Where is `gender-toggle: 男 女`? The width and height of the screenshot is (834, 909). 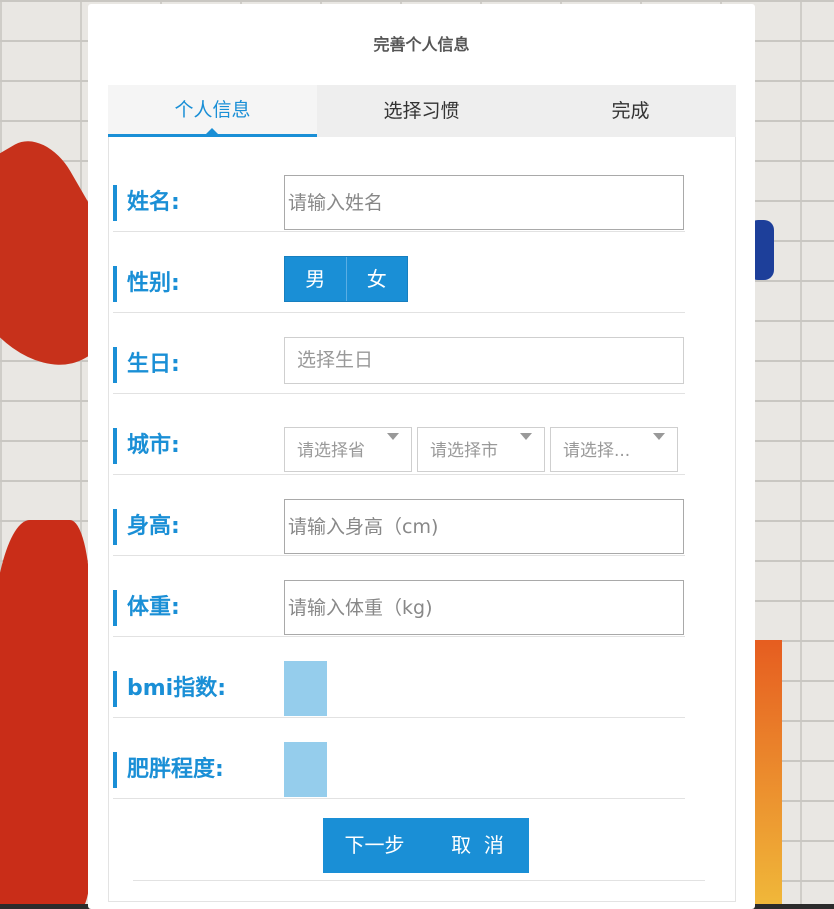 gender-toggle: 男 女 is located at coordinates (346, 279).